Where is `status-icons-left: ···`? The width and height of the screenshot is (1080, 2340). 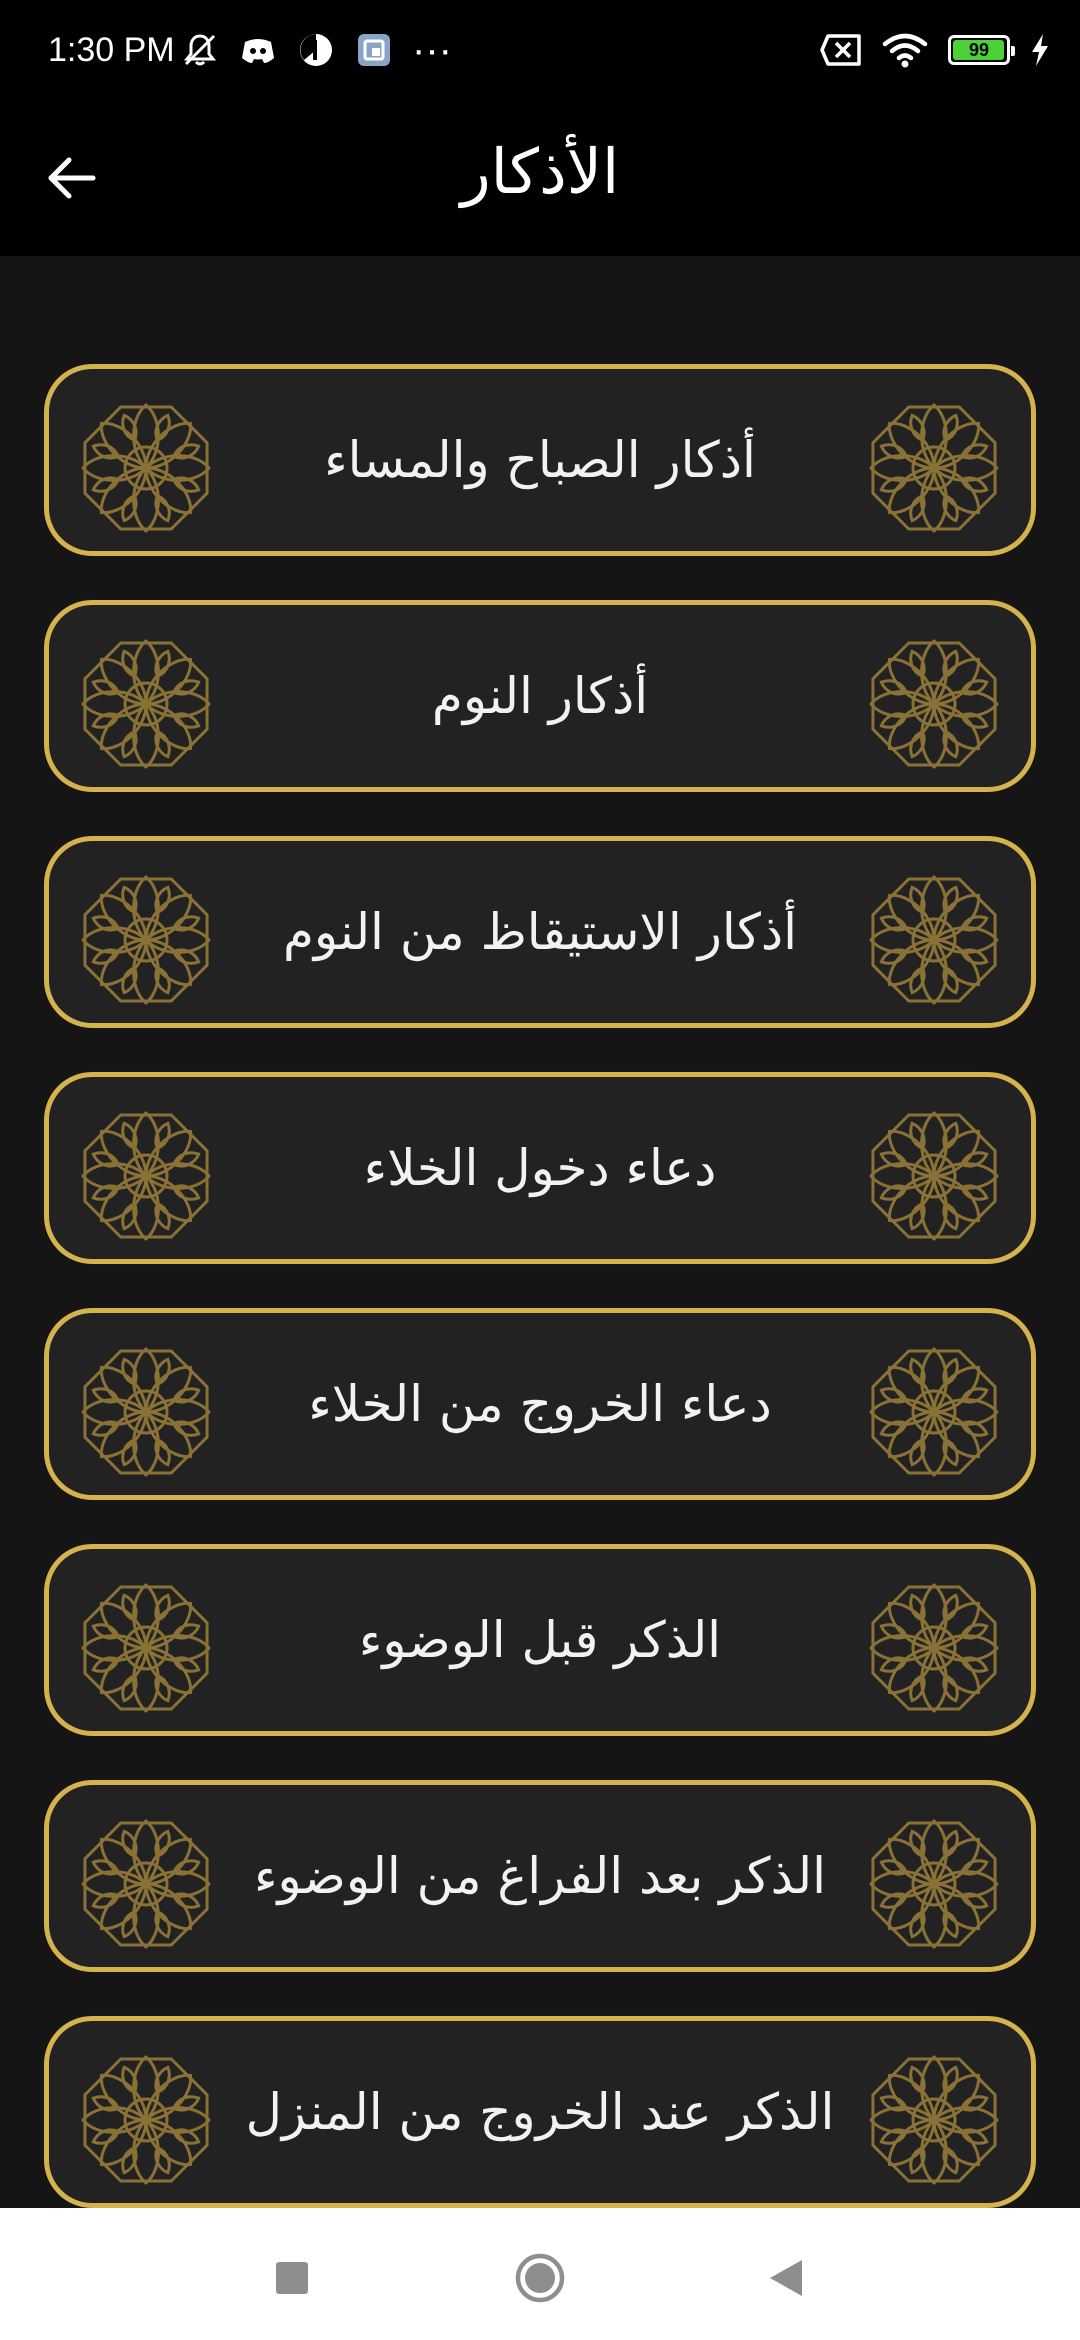 status-icons-left: ··· is located at coordinates (316, 50).